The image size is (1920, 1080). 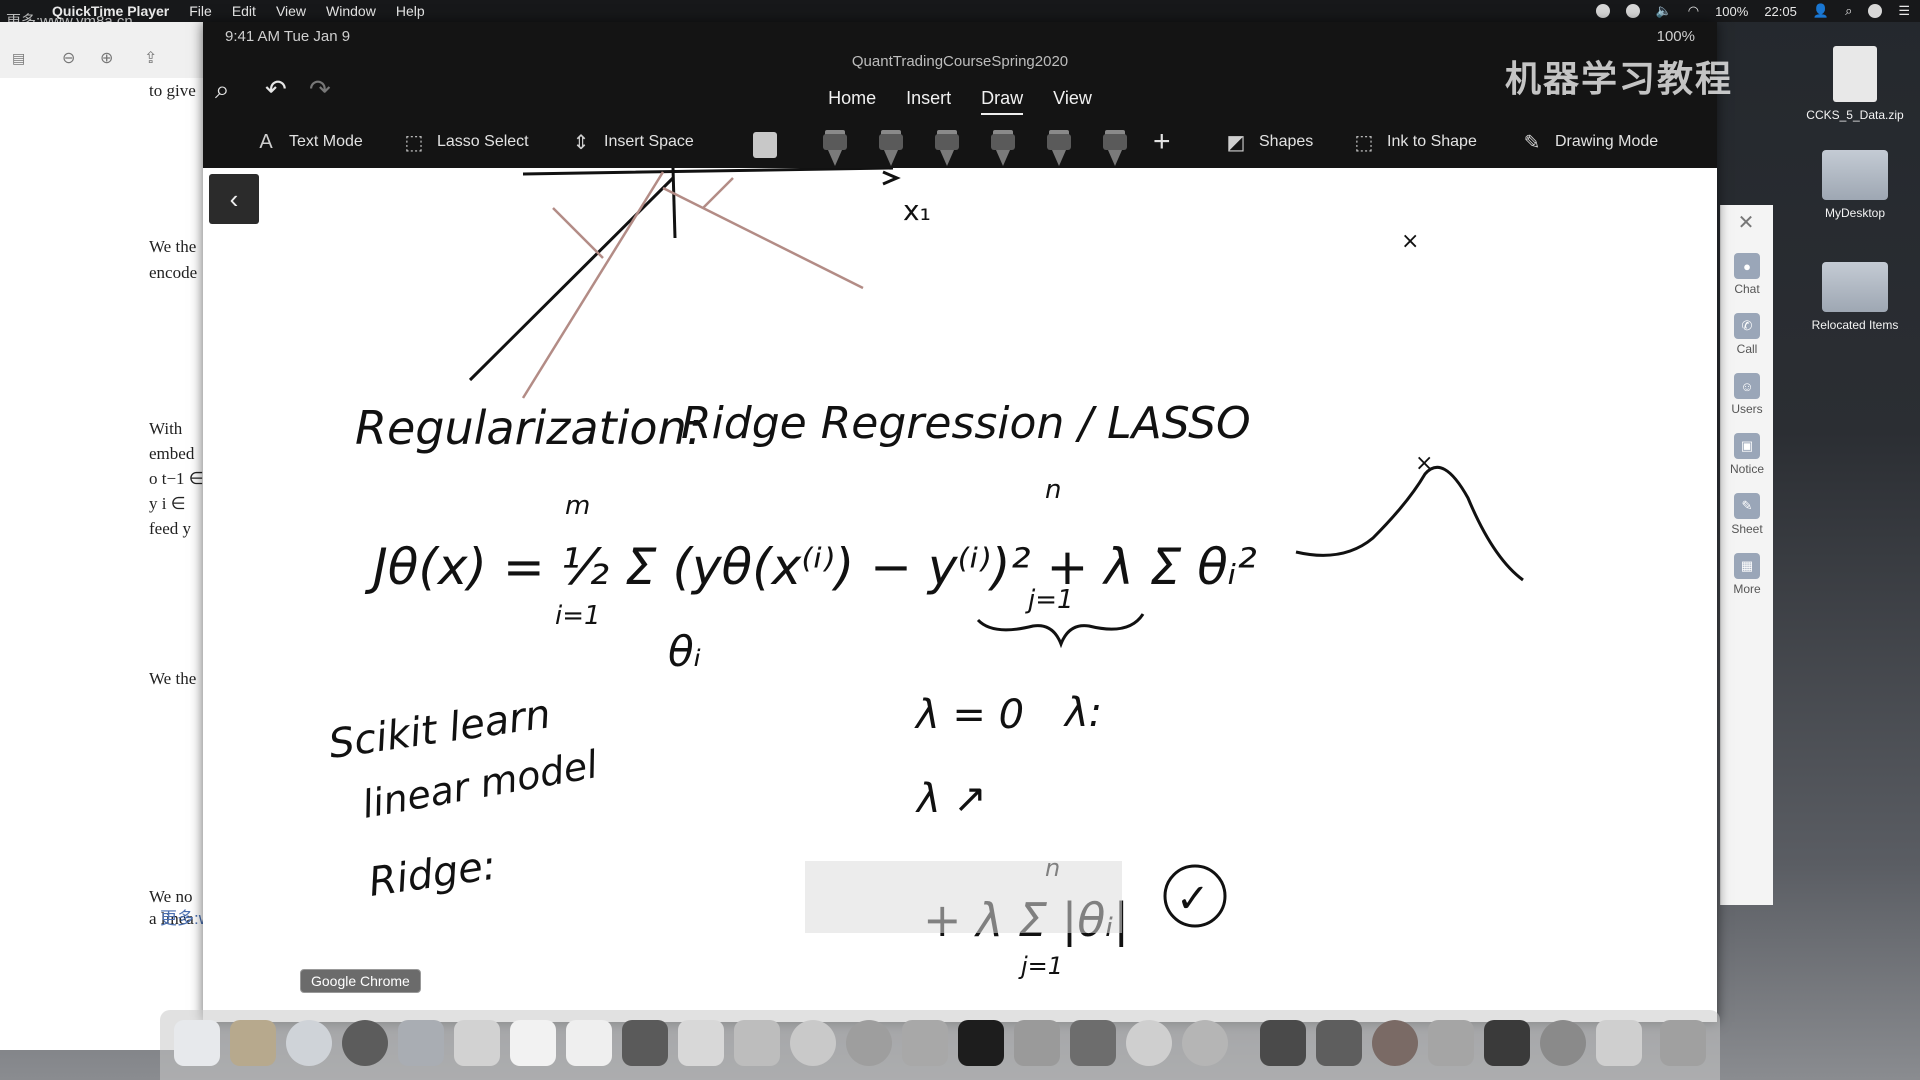 I want to click on trash-icon, so click(x=1683, y=1043).